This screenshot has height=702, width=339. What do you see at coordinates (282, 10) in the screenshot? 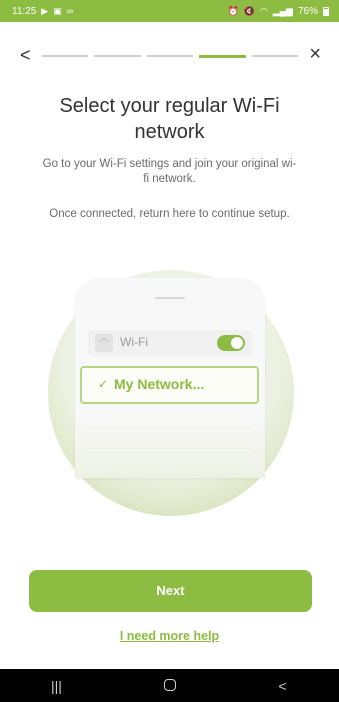
I see `cell-signal-icon: ▂▄▆` at bounding box center [282, 10].